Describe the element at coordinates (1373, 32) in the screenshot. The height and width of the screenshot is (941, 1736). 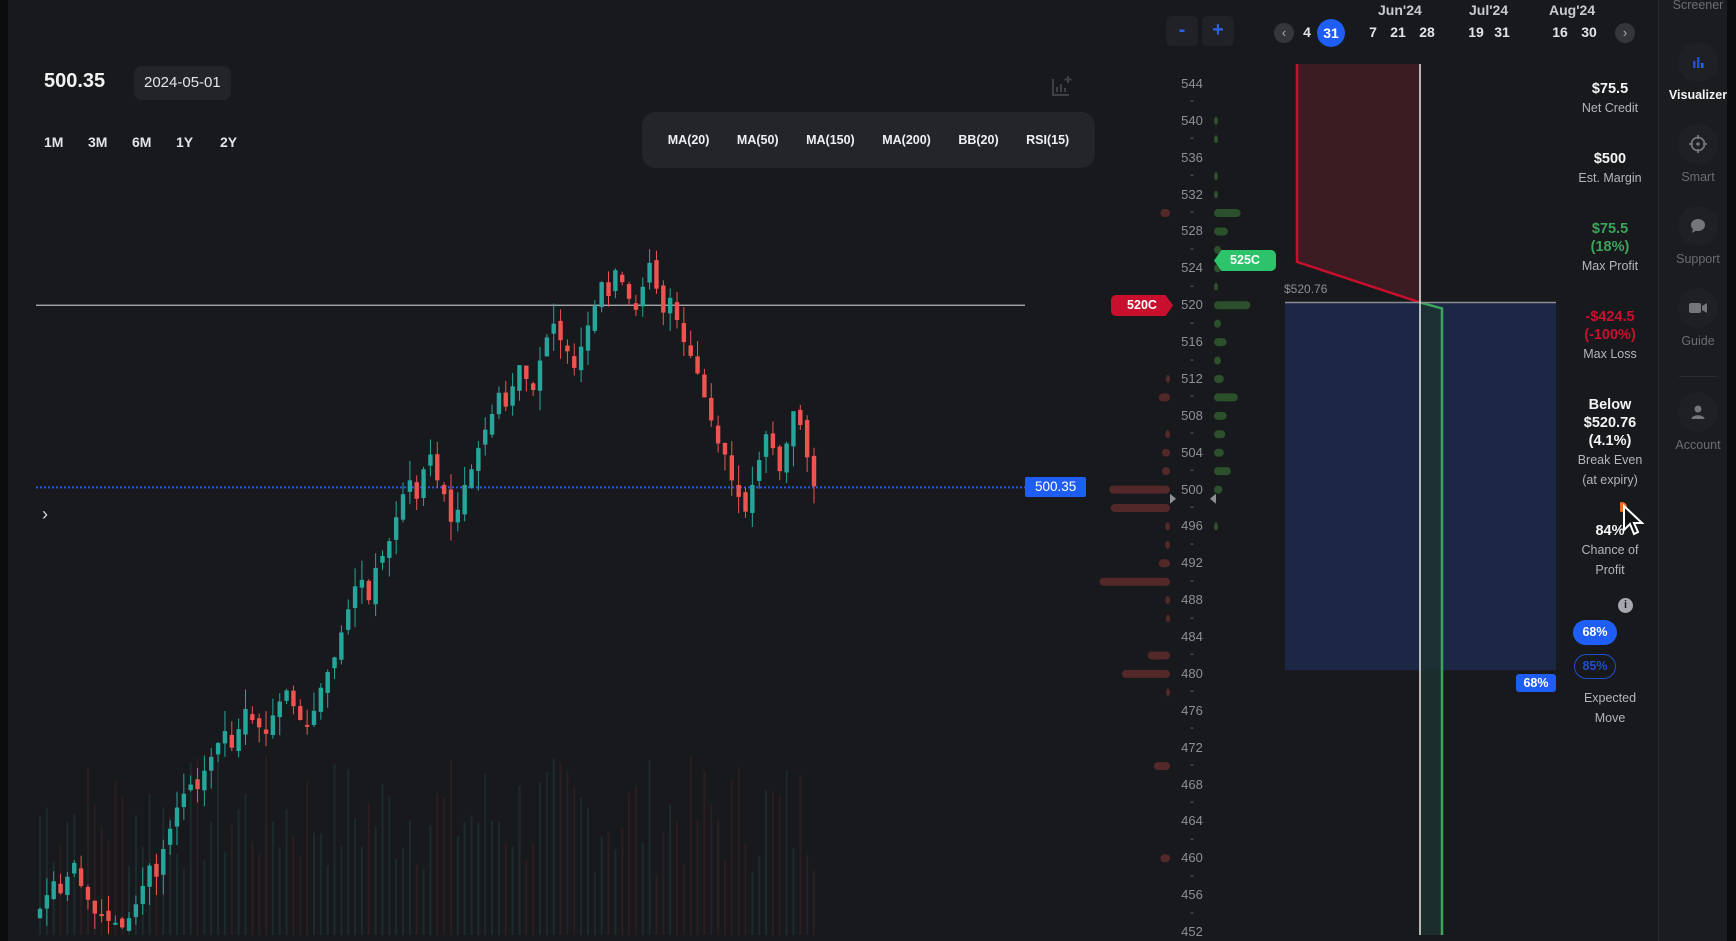
I see `expiry-date: 7` at that location.